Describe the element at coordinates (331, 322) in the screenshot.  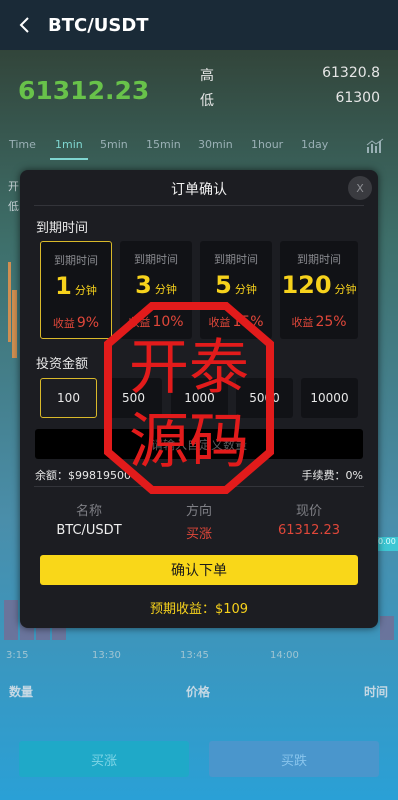
I see `rate-value: 25%` at that location.